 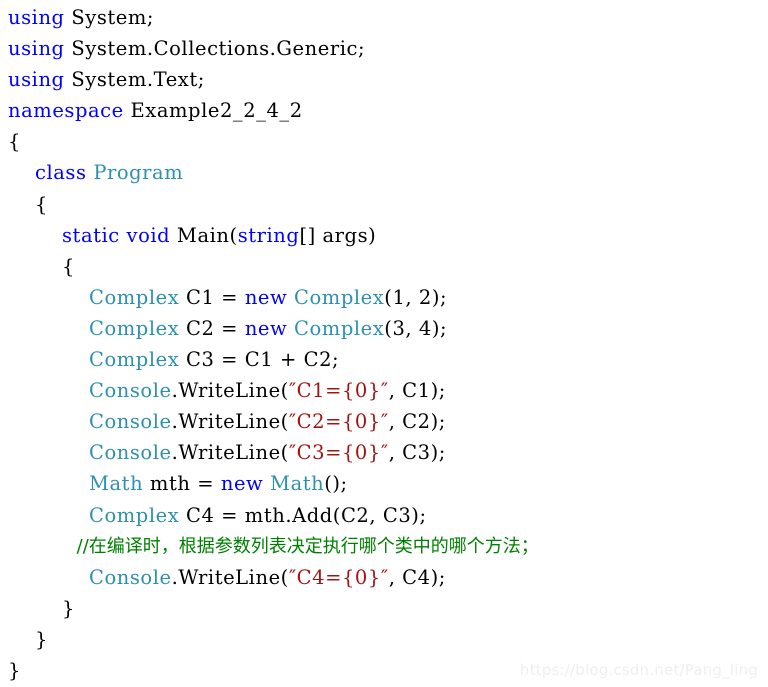 What do you see at coordinates (215, 49) in the screenshot?
I see `code-token-plain: System.Collections.Generic;` at bounding box center [215, 49].